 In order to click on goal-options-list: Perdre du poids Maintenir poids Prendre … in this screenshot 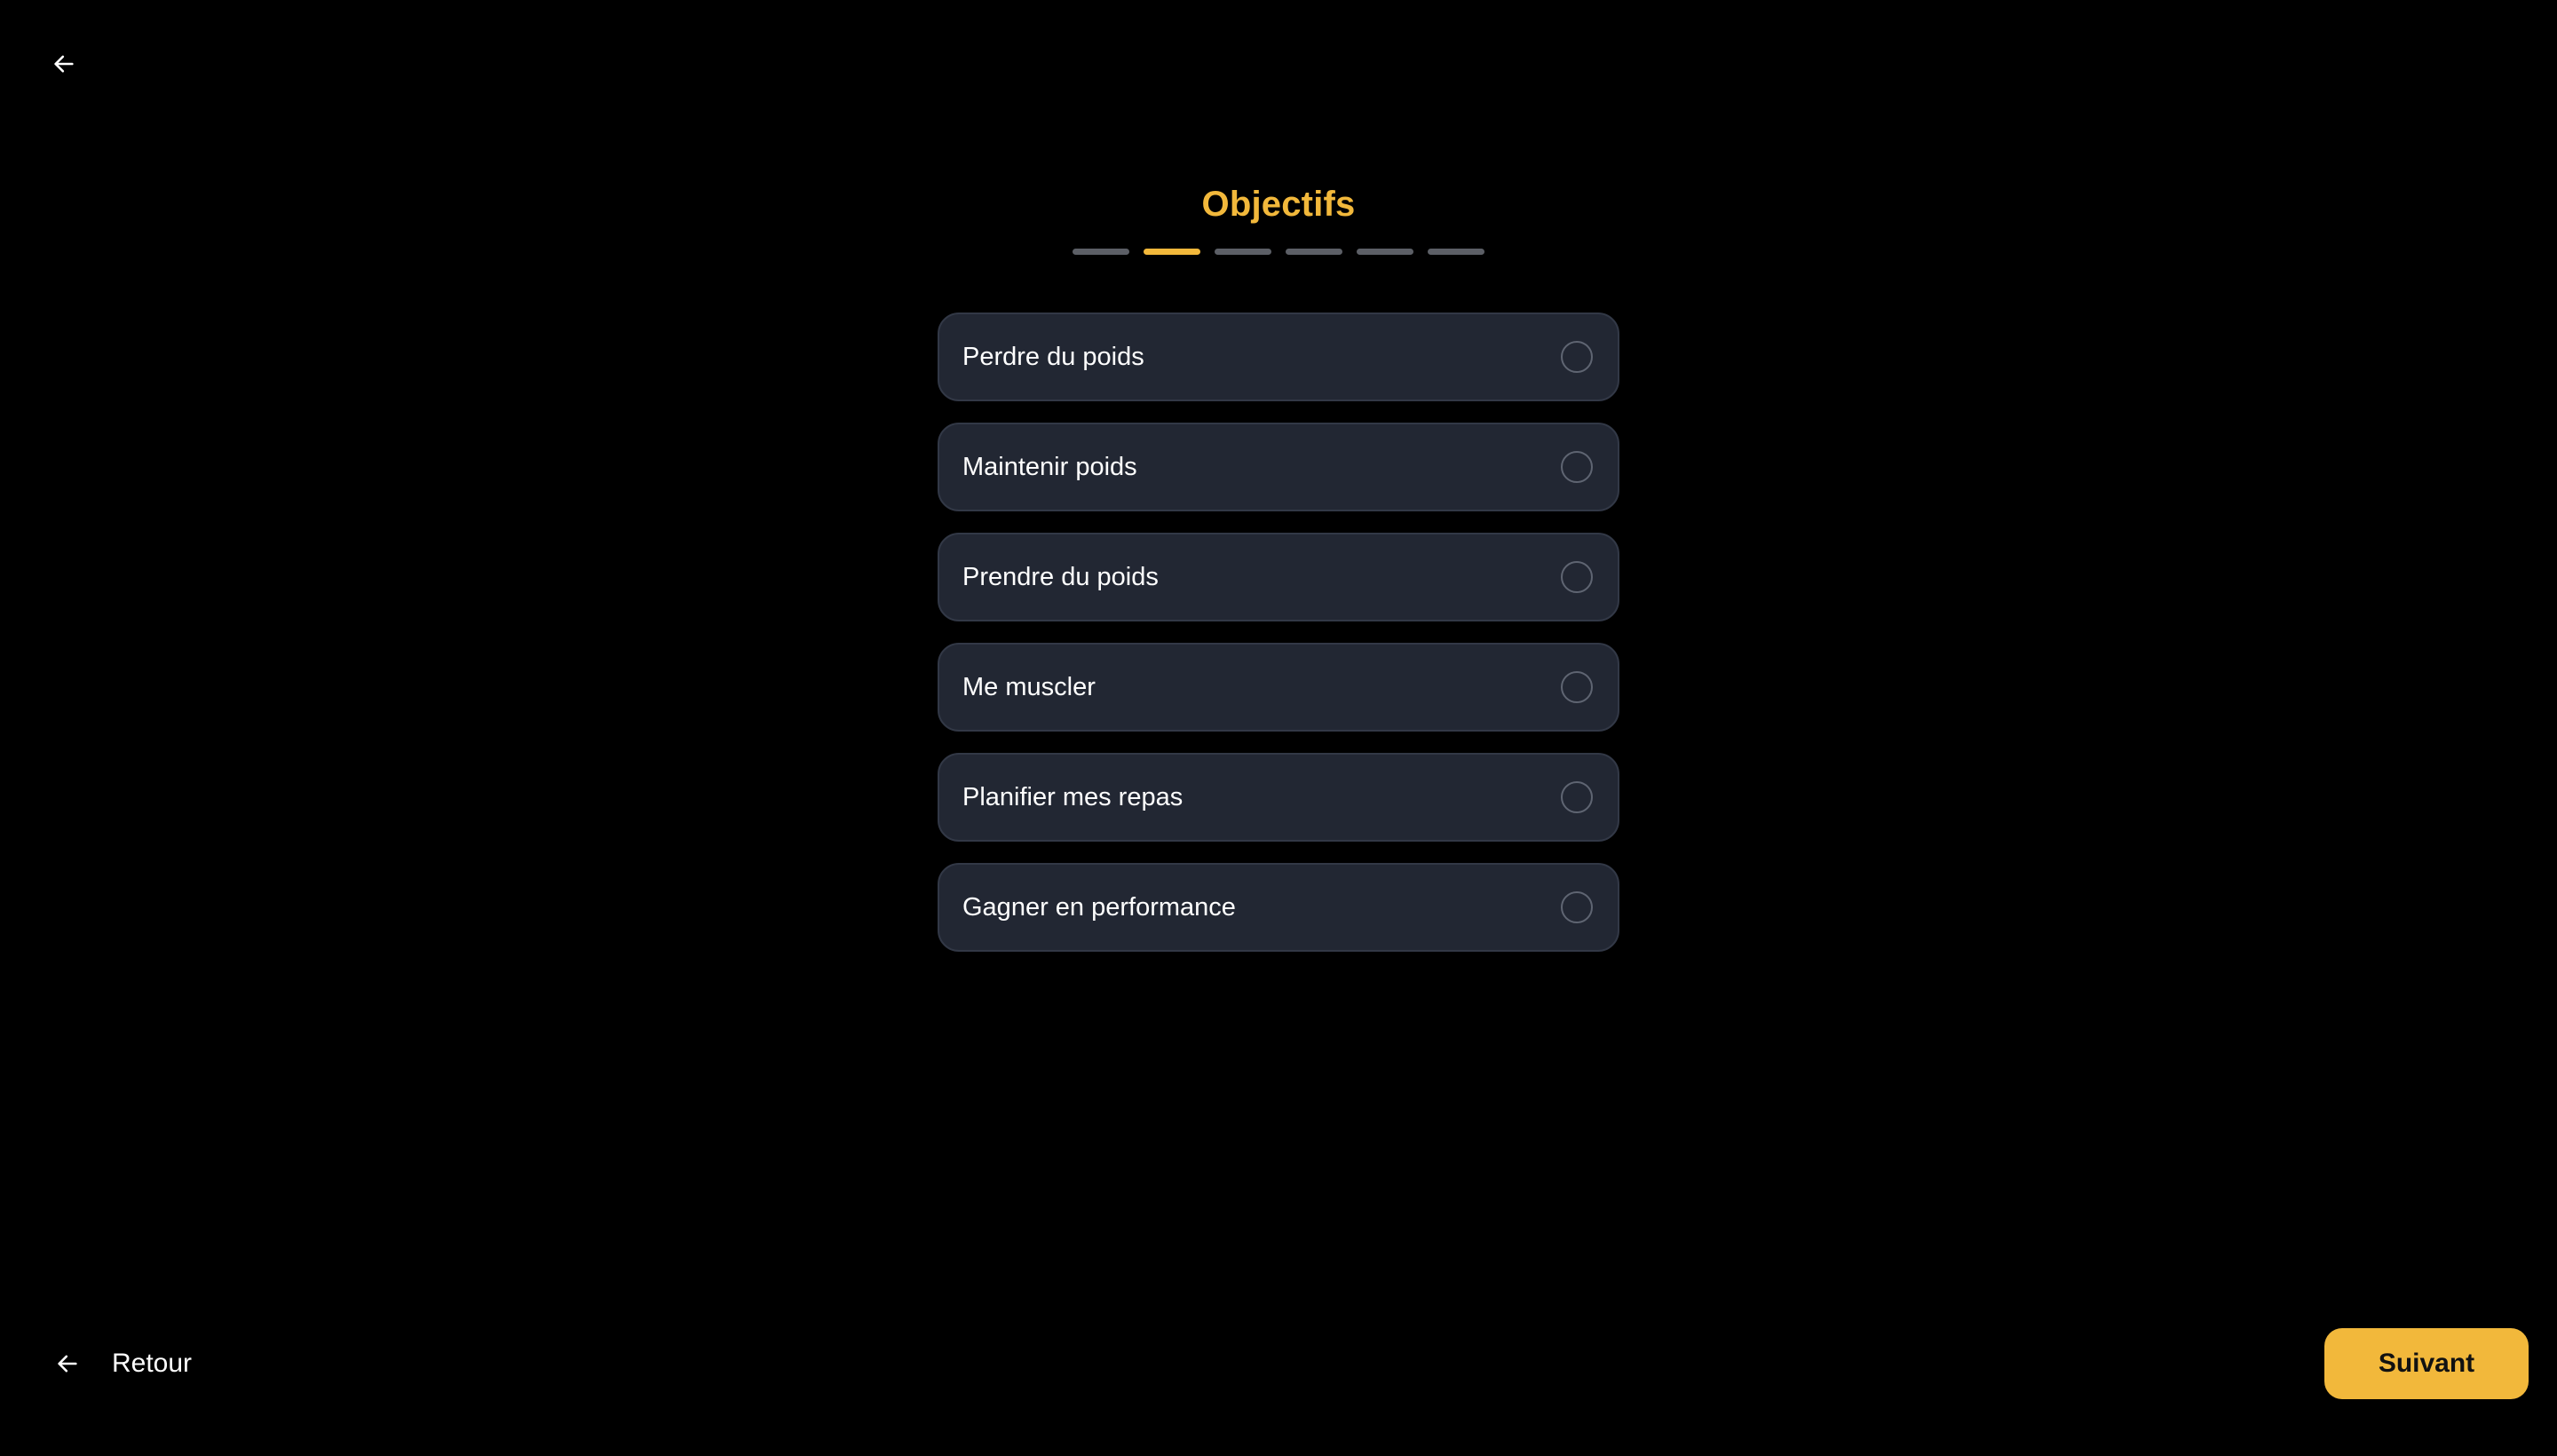, I will do `click(1278, 632)`.